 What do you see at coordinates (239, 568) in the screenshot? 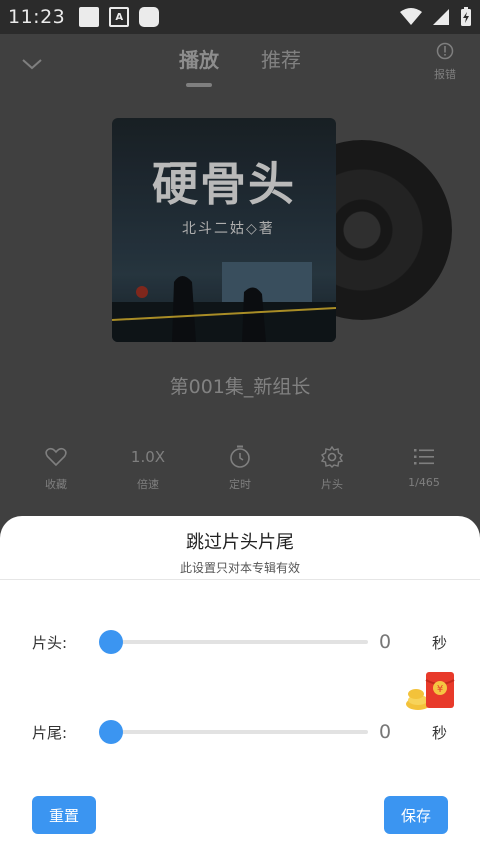
I see `sheet-subtitle: 此设置只对本专辑有效` at bounding box center [239, 568].